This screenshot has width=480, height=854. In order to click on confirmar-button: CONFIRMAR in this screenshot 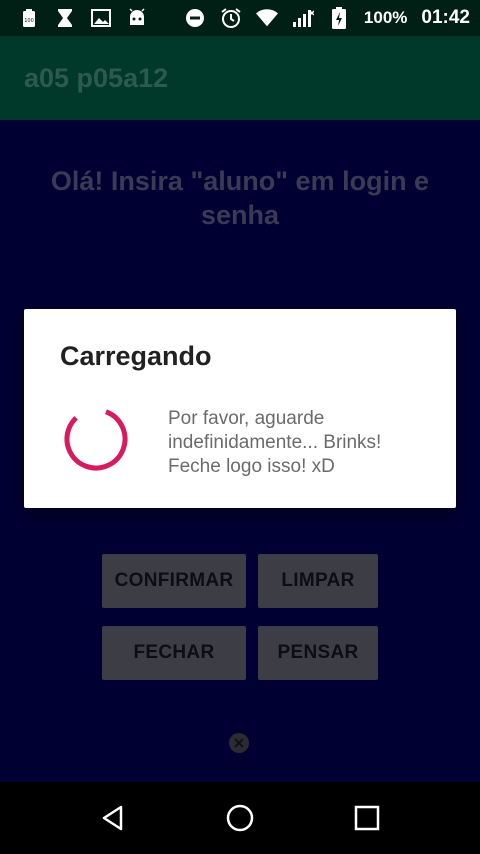, I will do `click(174, 581)`.